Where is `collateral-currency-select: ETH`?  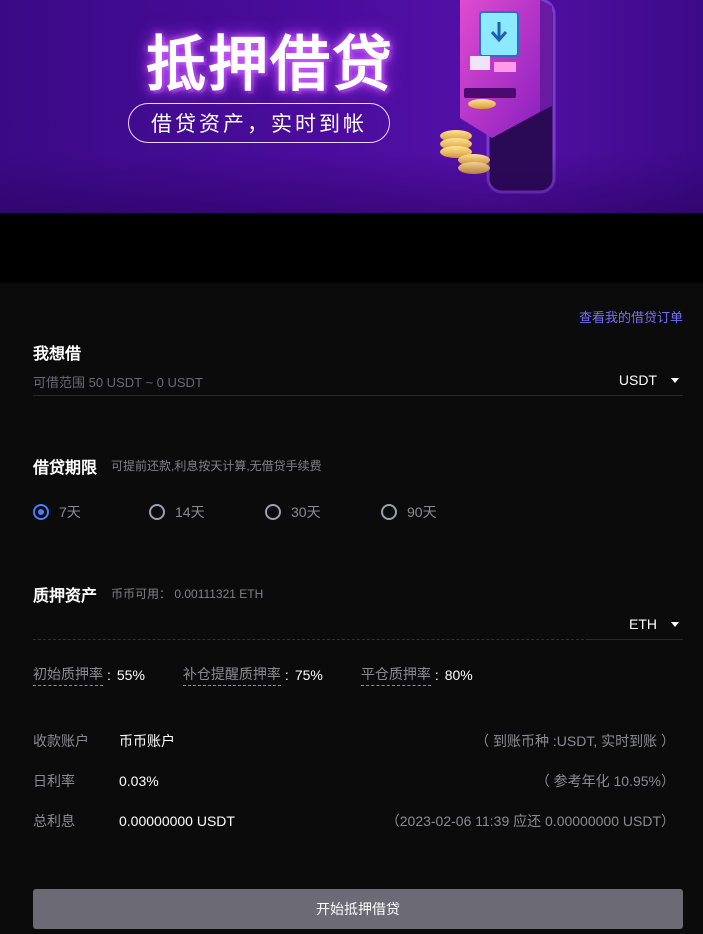
collateral-currency-select: ETH is located at coordinates (654, 624).